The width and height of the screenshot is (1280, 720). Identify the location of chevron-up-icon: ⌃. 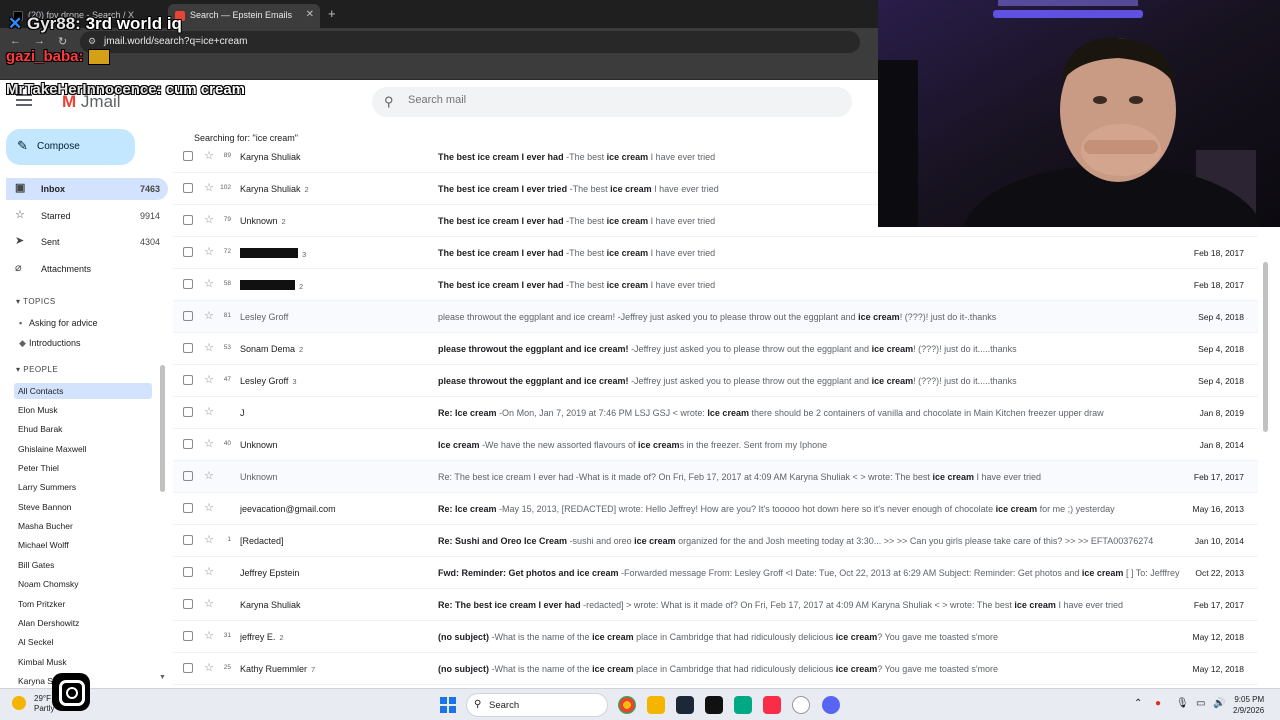
(1138, 703).